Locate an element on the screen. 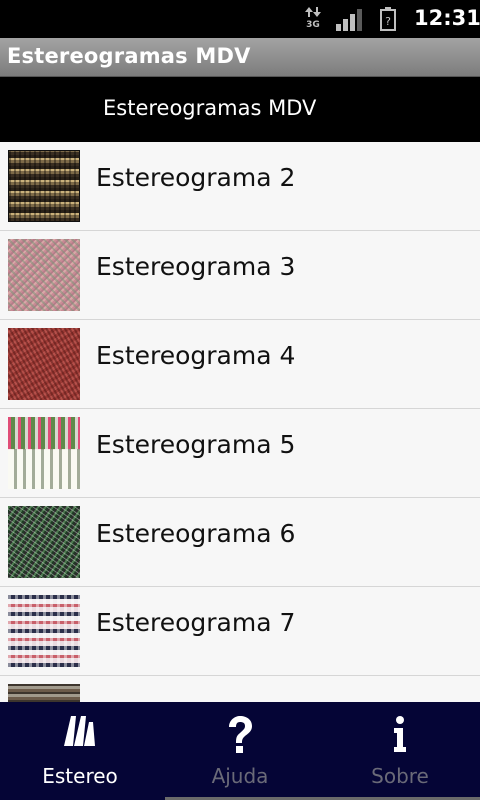  list-item-label: Estereograma 7 is located at coordinates (196, 622).